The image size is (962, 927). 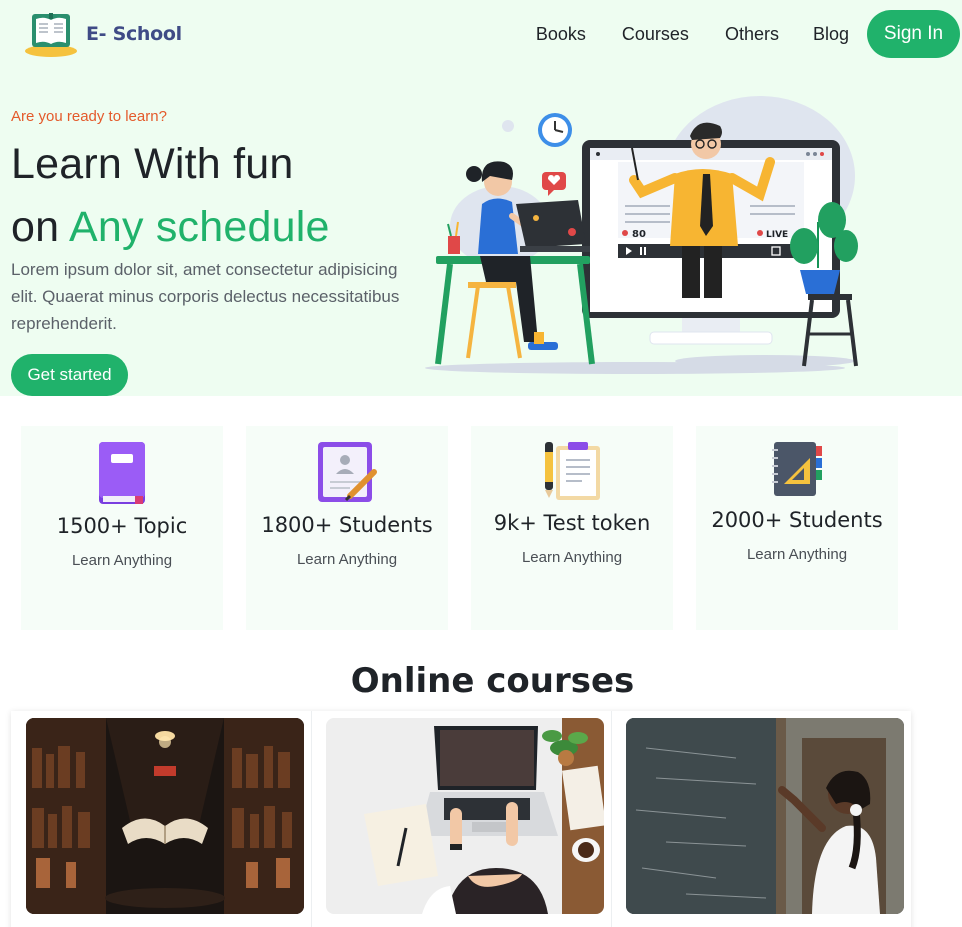 What do you see at coordinates (134, 34) in the screenshot?
I see `brand-name: E- School` at bounding box center [134, 34].